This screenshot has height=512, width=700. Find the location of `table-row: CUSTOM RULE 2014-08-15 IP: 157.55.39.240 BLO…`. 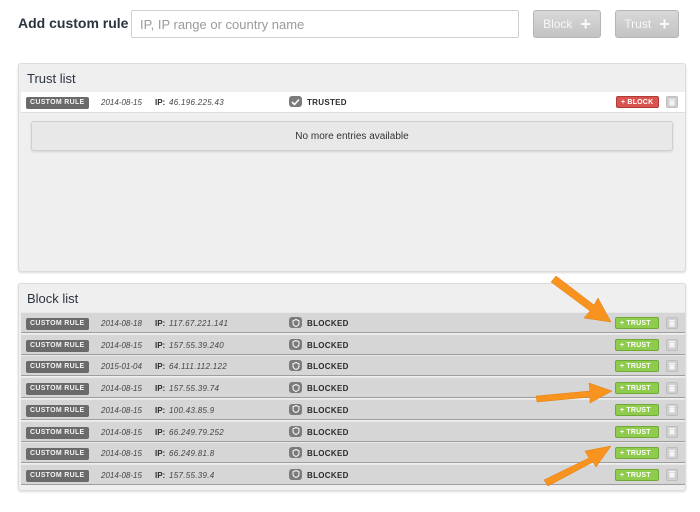

table-row: CUSTOM RULE 2014-08-15 IP: 157.55.39.240 BLO… is located at coordinates (353, 344).